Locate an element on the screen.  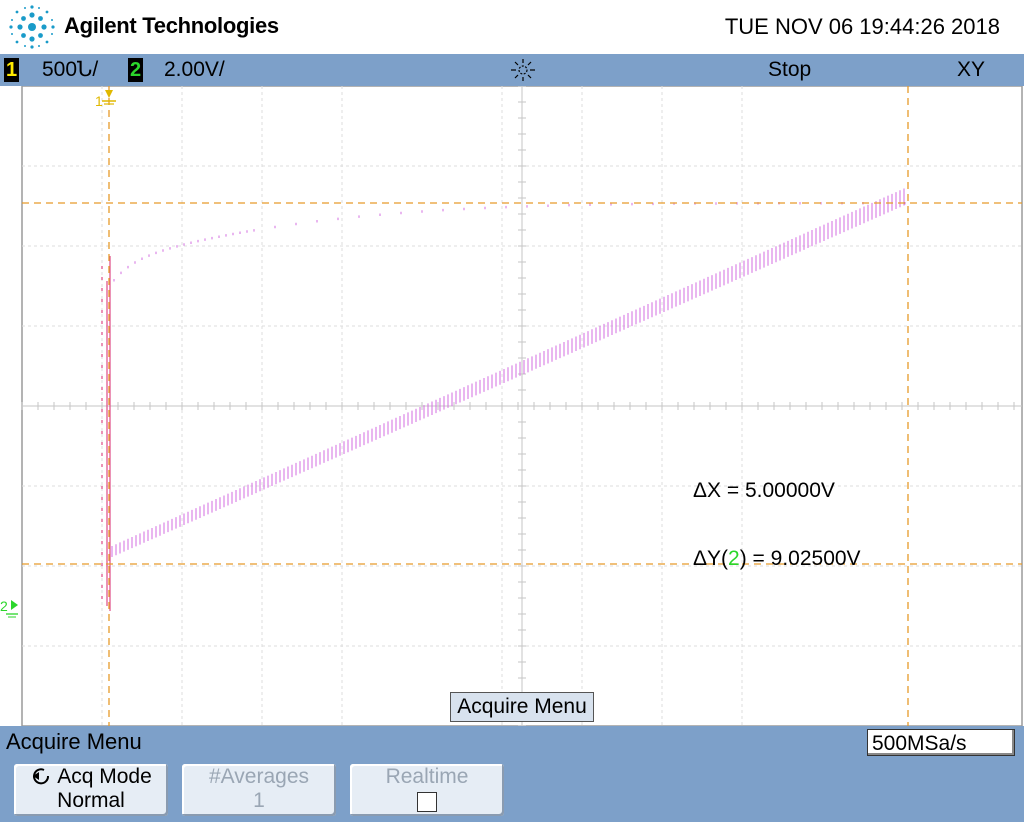
delta-y-measurement: ΔY(2) = 9.02500V is located at coordinates (777, 559).